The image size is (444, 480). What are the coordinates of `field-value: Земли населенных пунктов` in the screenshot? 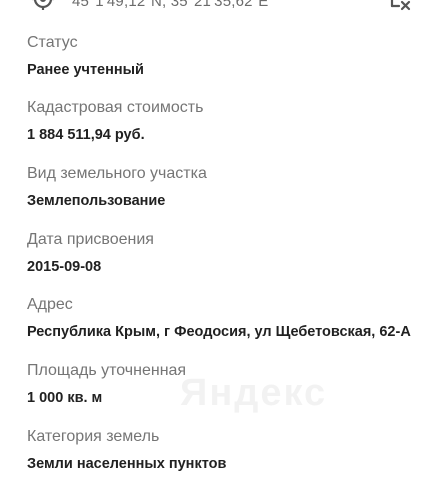 It's located at (127, 464).